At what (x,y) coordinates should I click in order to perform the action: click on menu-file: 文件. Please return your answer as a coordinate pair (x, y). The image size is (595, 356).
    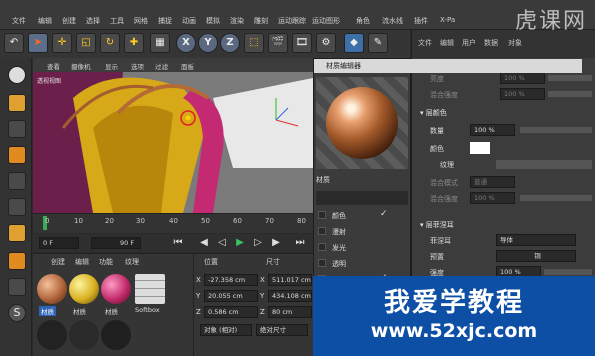
    Looking at the image, I should click on (19, 21).